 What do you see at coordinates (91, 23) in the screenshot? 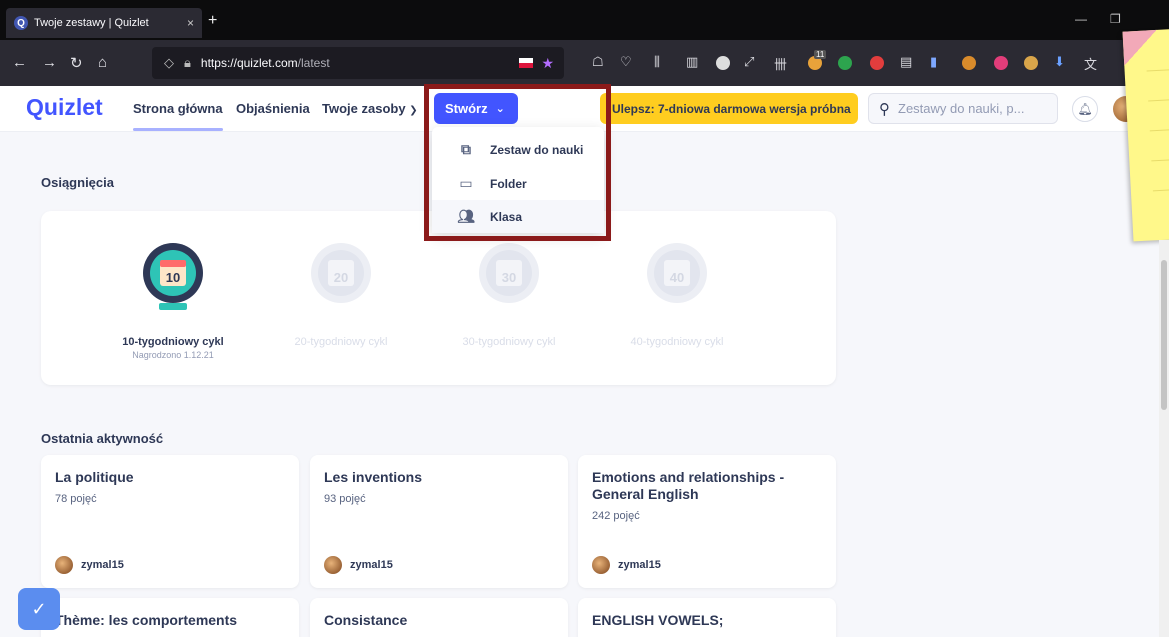
I see `tab-title: Twoje zestawy | Quizlet` at bounding box center [91, 23].